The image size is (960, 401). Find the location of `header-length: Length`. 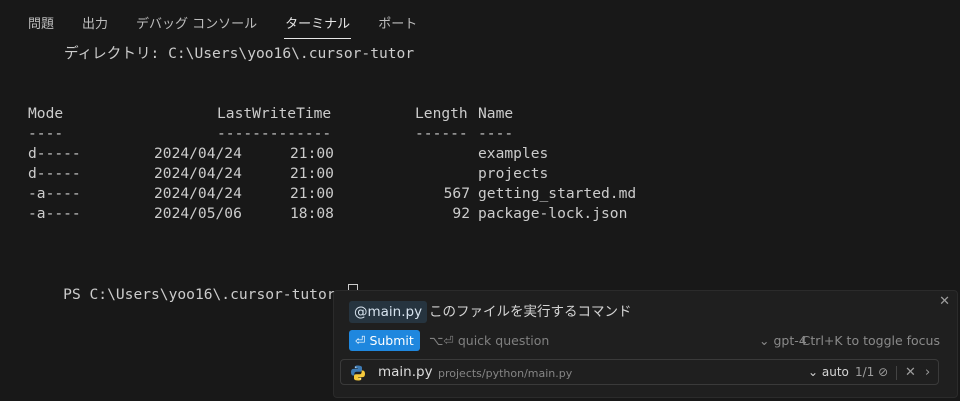

header-length: Length is located at coordinates (441, 113).